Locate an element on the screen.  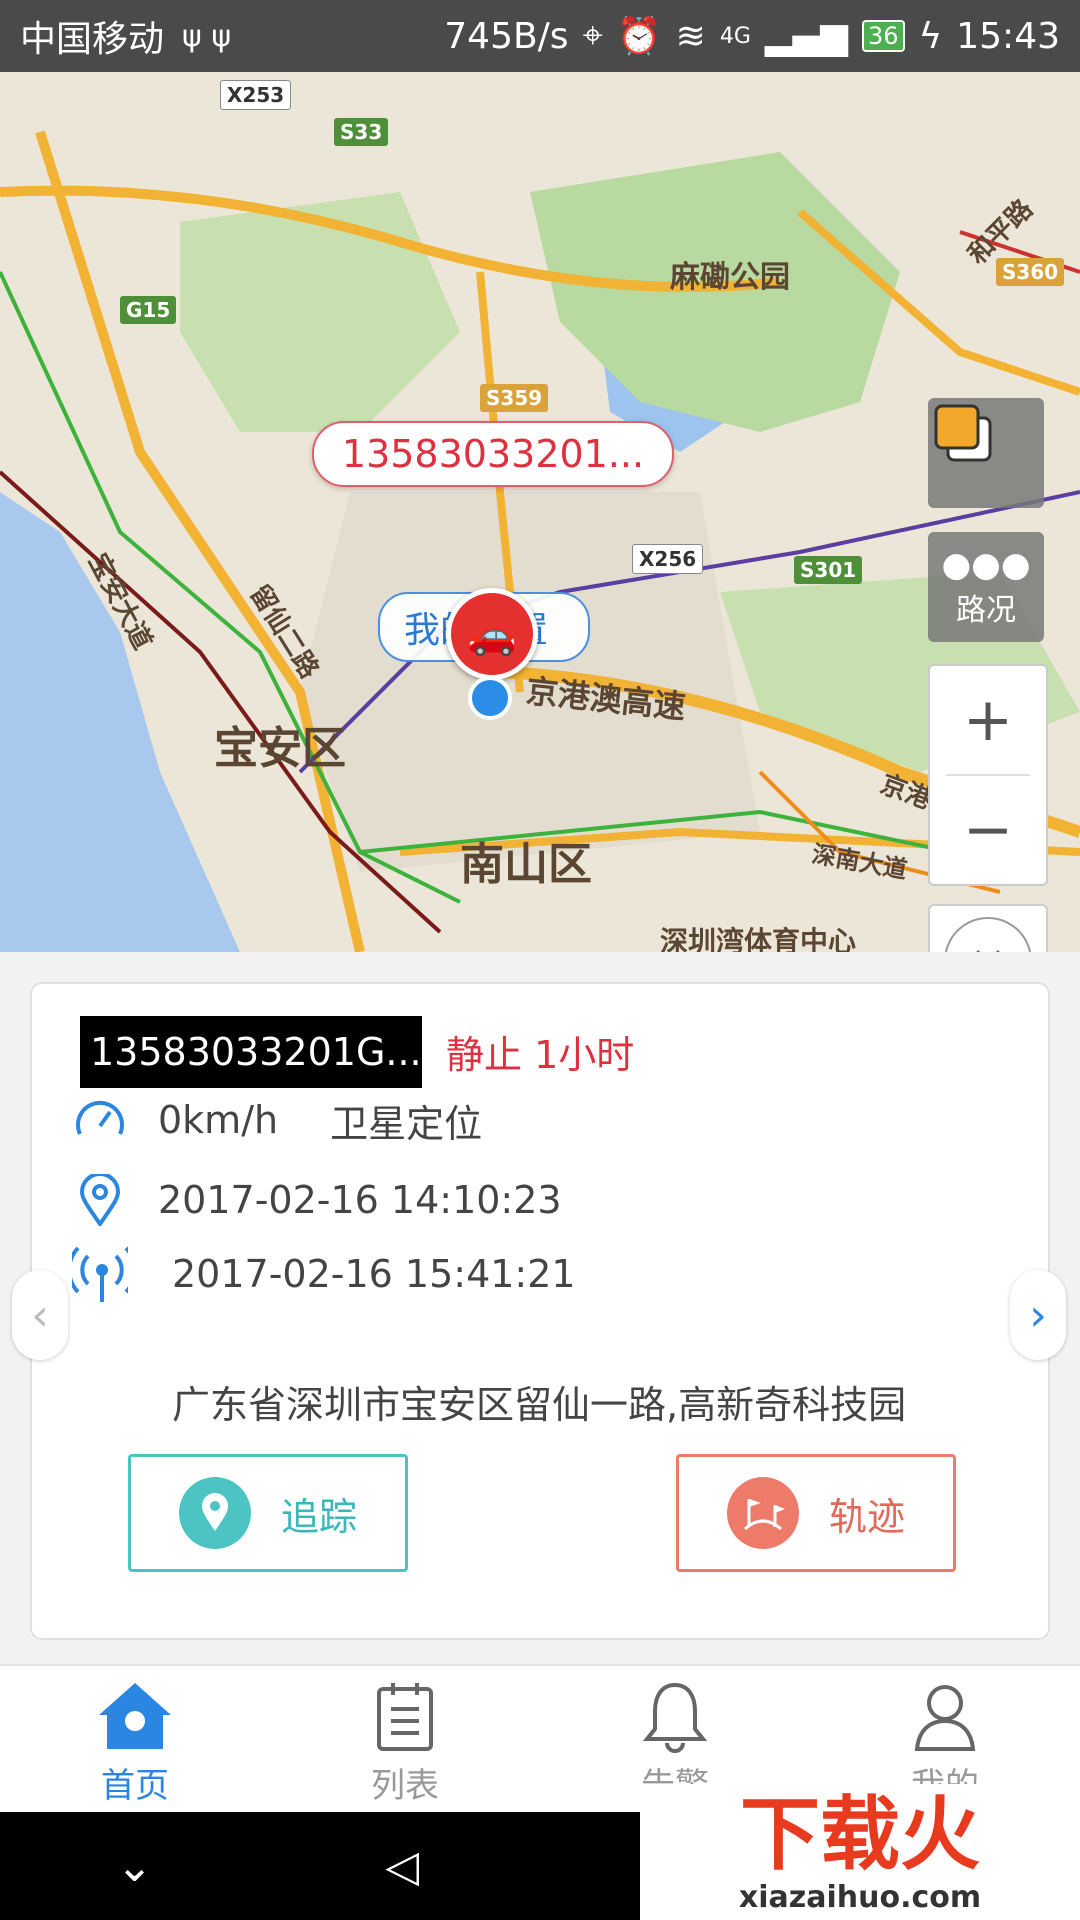
close-map-button: × is located at coordinates (988, 928).